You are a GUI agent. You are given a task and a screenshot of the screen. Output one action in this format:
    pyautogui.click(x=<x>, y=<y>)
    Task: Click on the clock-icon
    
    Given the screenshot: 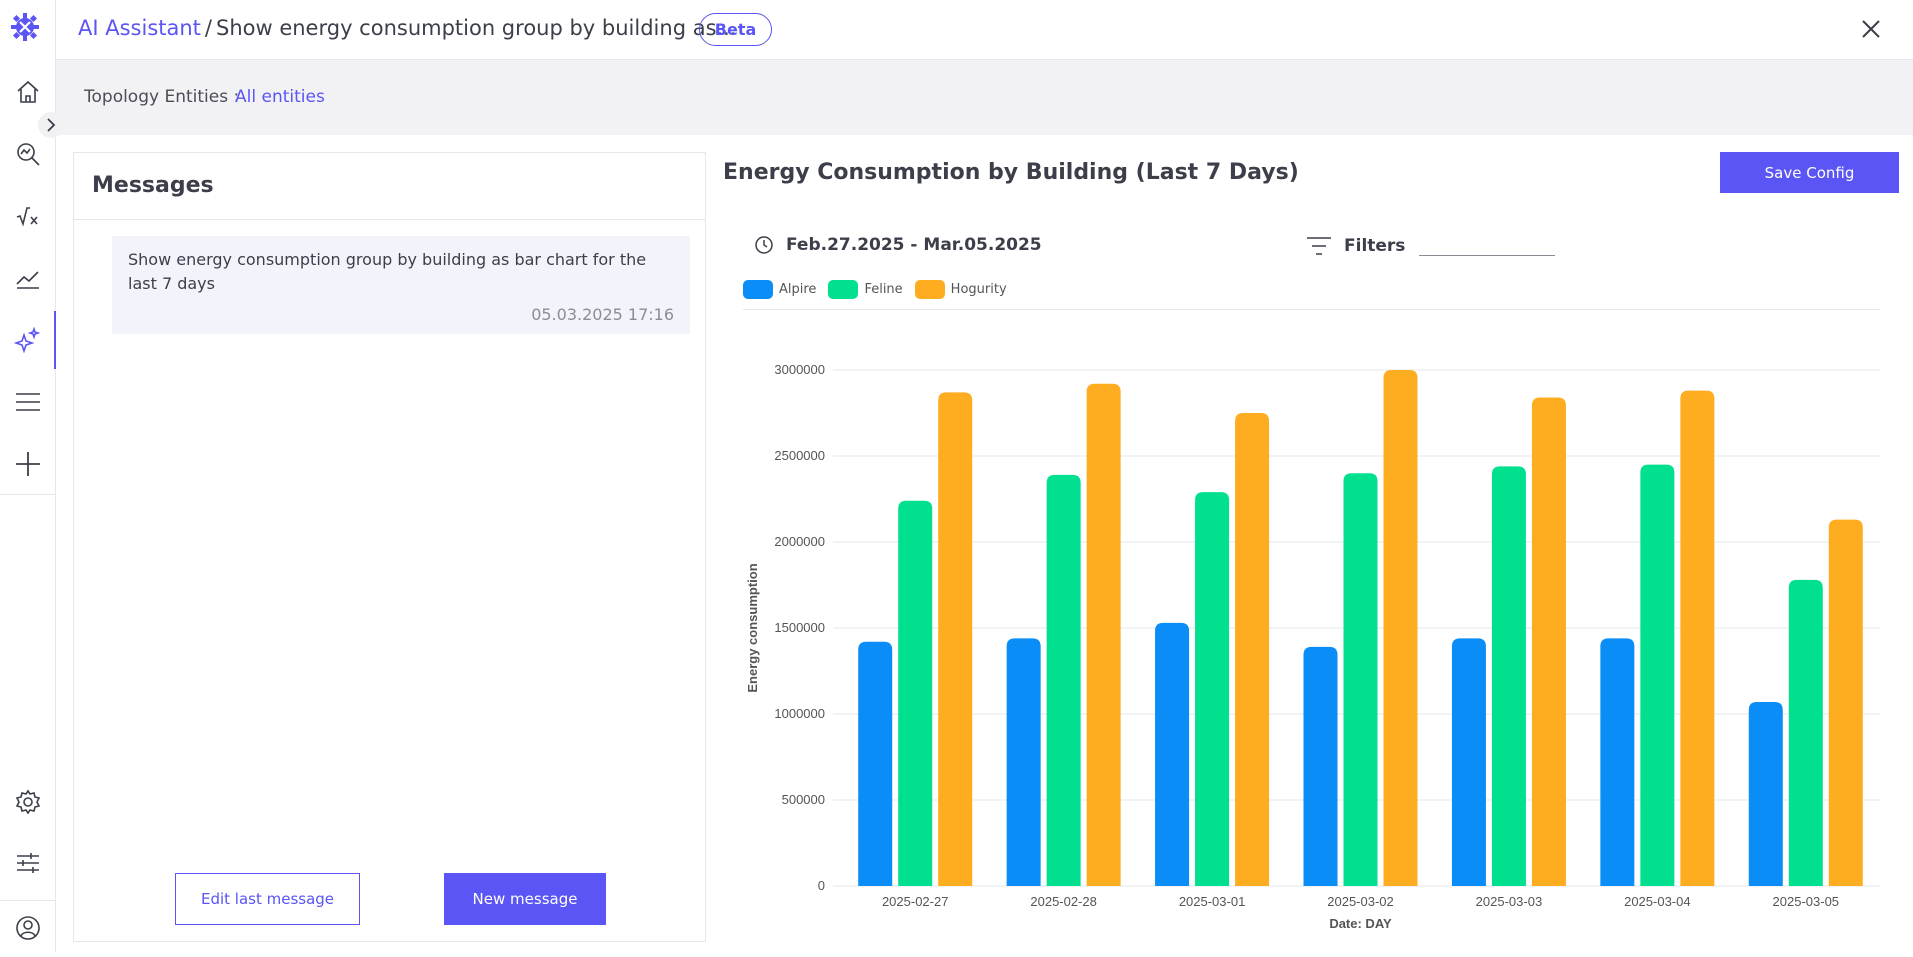 What is the action you would take?
    pyautogui.click(x=764, y=245)
    